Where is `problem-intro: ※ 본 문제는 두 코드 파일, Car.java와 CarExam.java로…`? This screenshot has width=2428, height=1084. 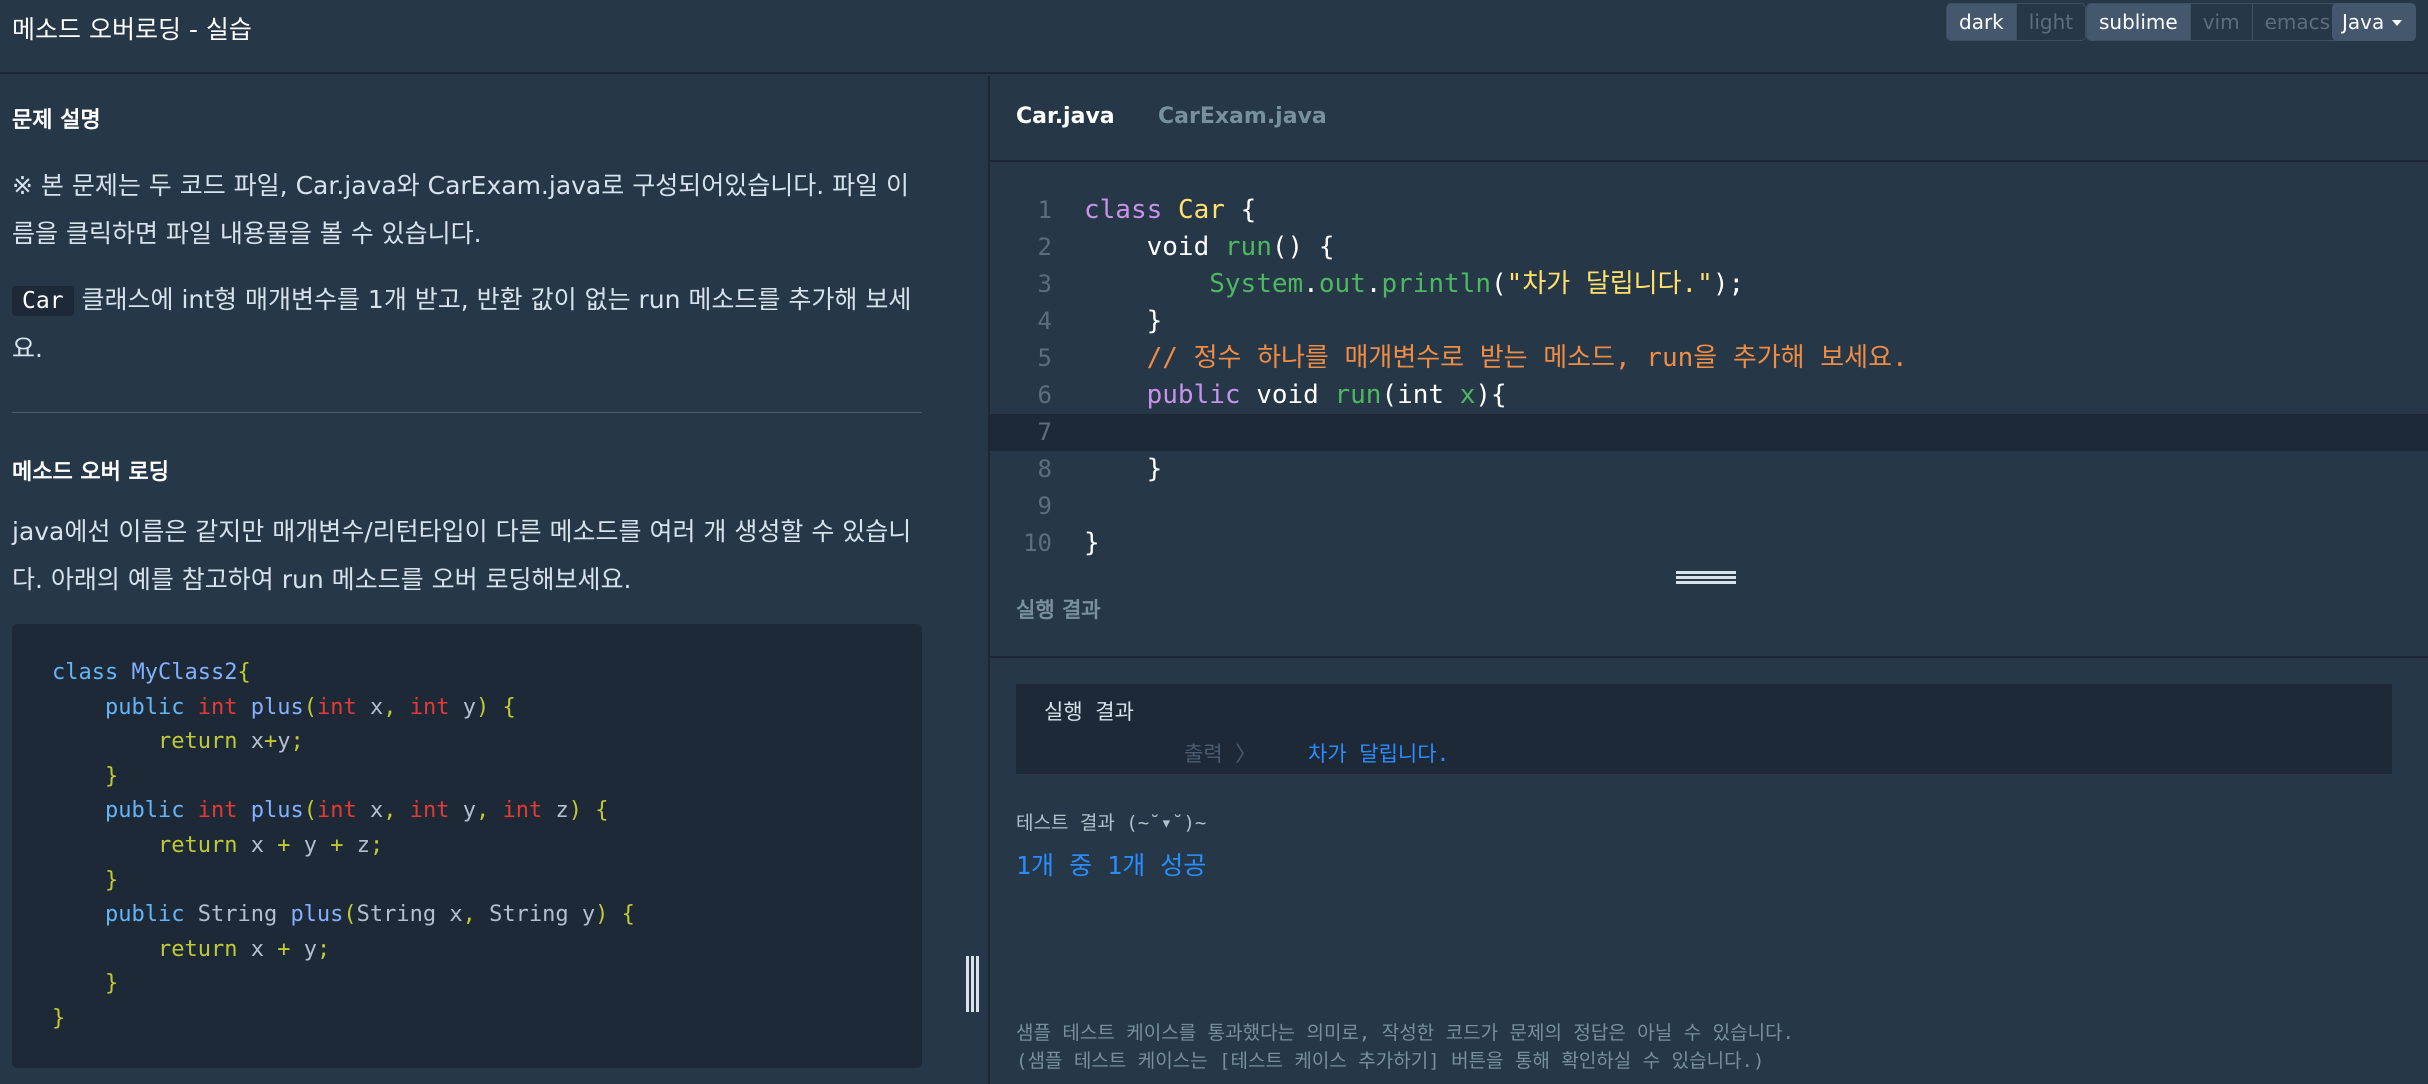
problem-intro: ※ 본 문제는 두 코드 파일, Car.java와 CarExam.java로… is located at coordinates (461, 209).